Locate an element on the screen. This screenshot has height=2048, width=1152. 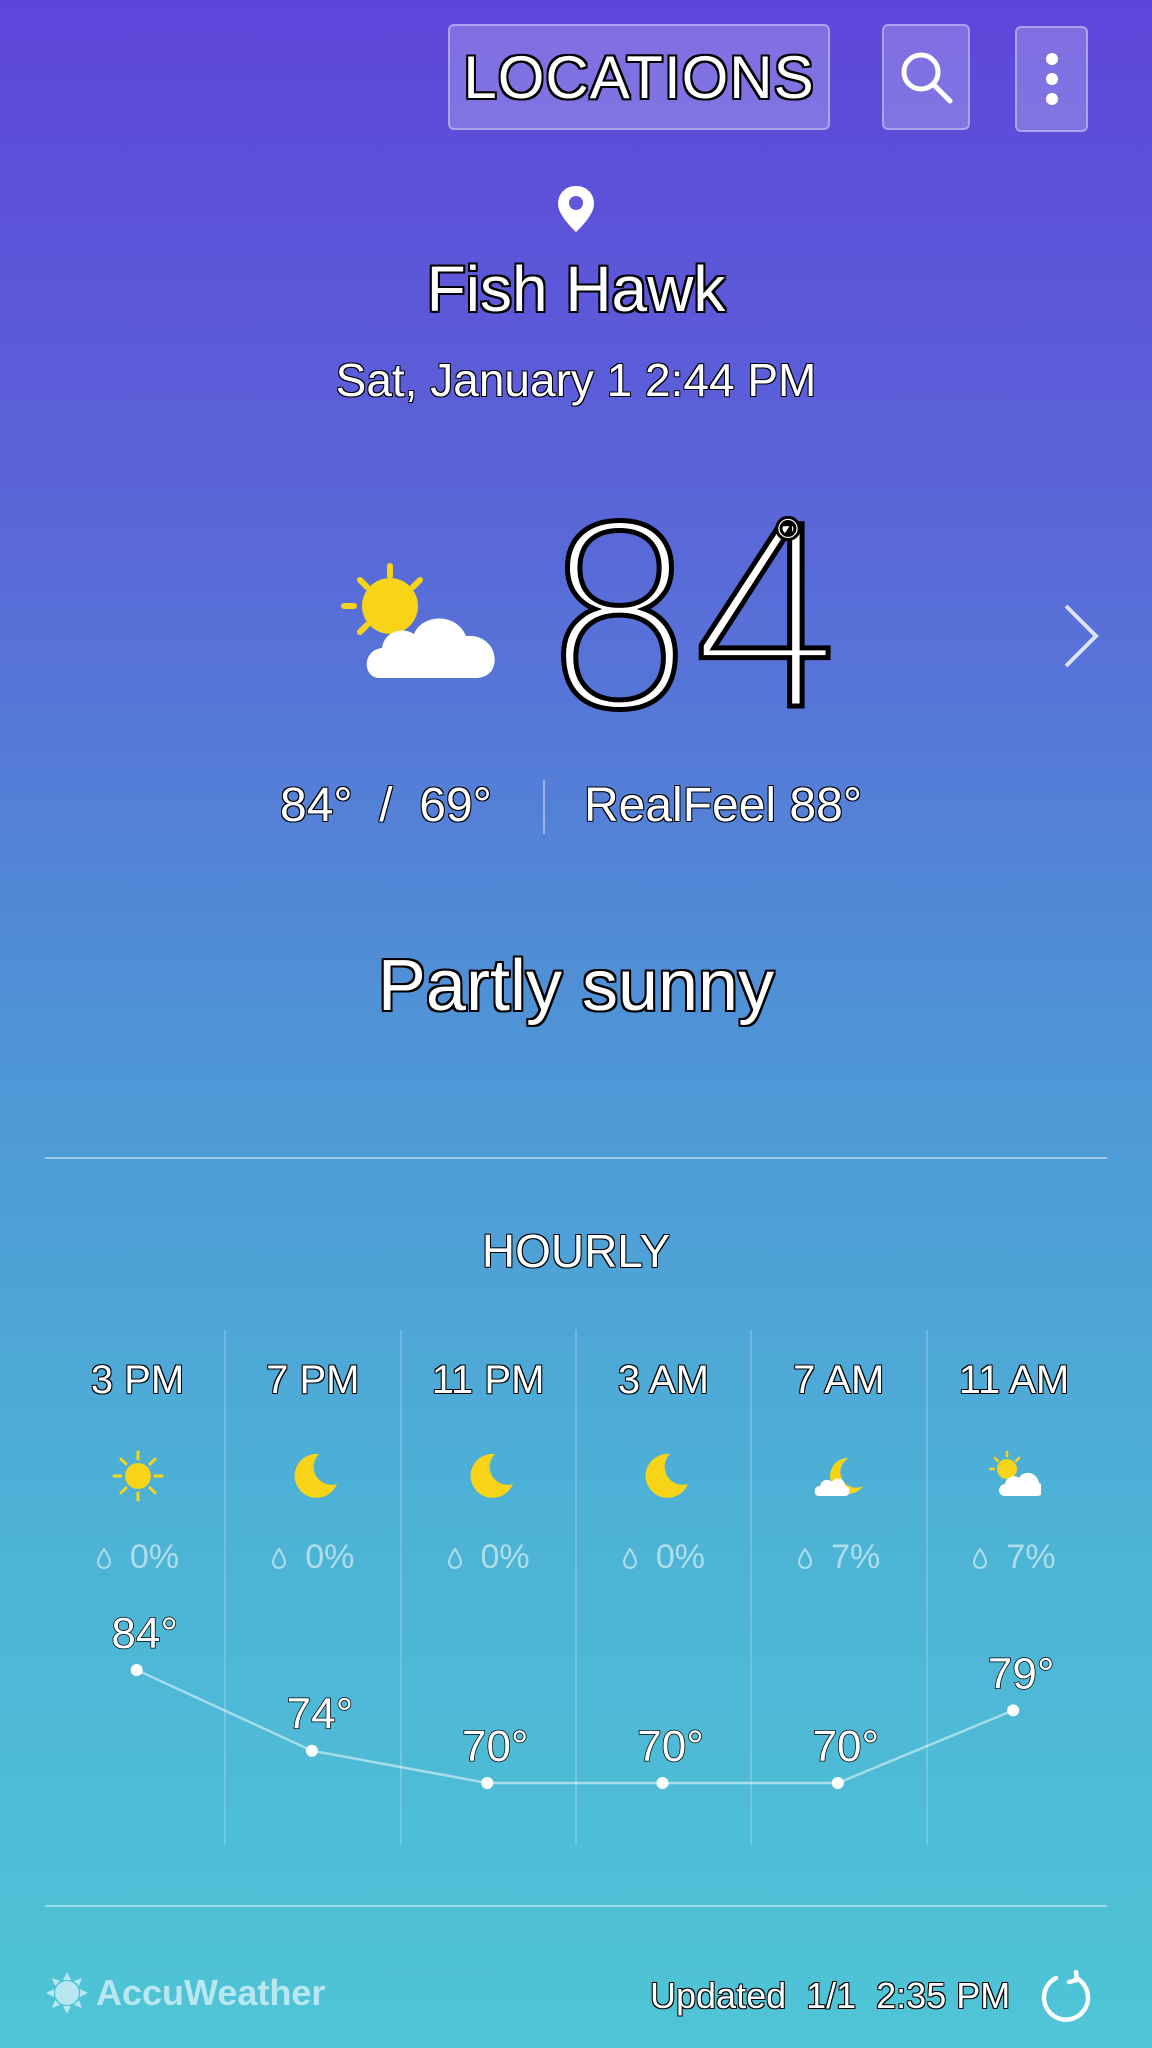
more-vert-icon is located at coordinates (1051, 79).